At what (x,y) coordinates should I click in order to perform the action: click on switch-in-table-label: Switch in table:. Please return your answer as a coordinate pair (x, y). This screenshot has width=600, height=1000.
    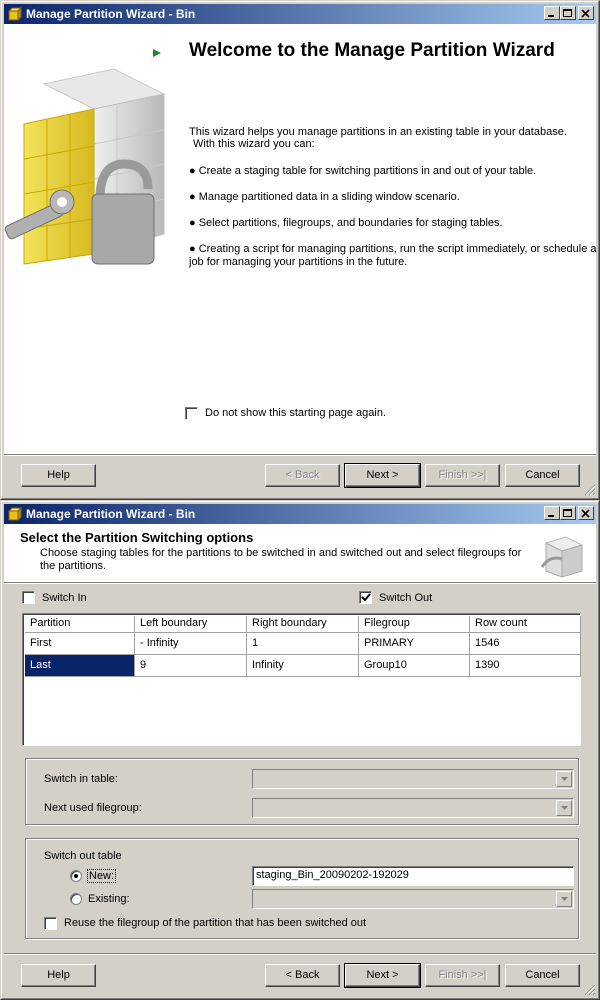
    Looking at the image, I should click on (81, 779).